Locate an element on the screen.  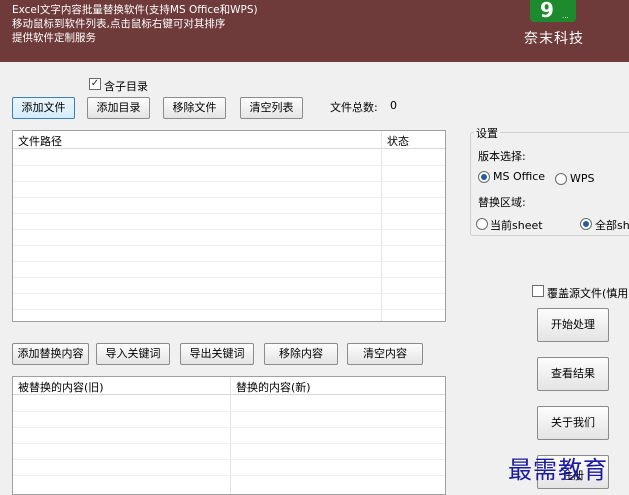
wps-radio is located at coordinates (561, 179).